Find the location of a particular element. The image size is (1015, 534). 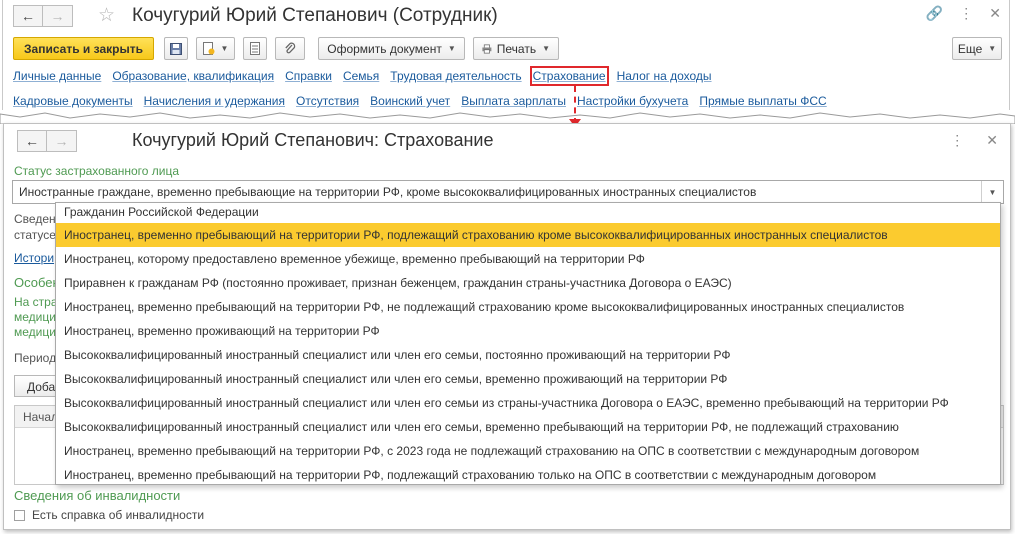

document-green-icon is located at coordinates (208, 48).